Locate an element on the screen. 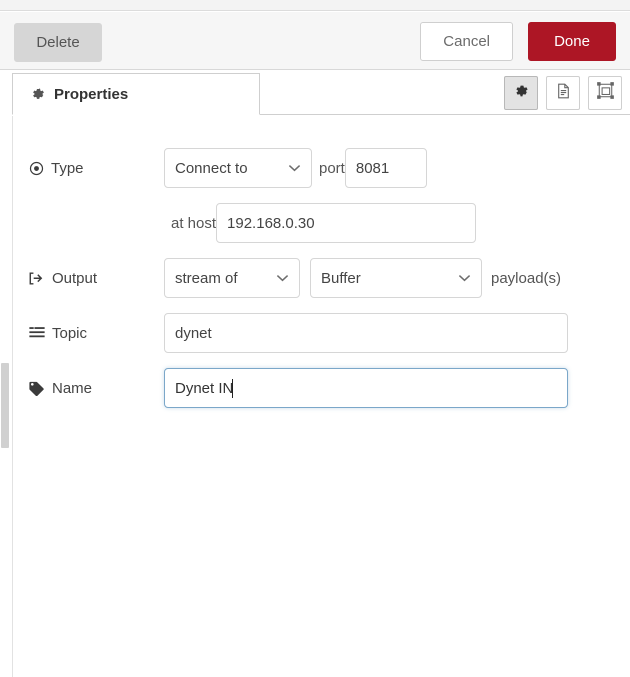  description-tool-button is located at coordinates (563, 93).